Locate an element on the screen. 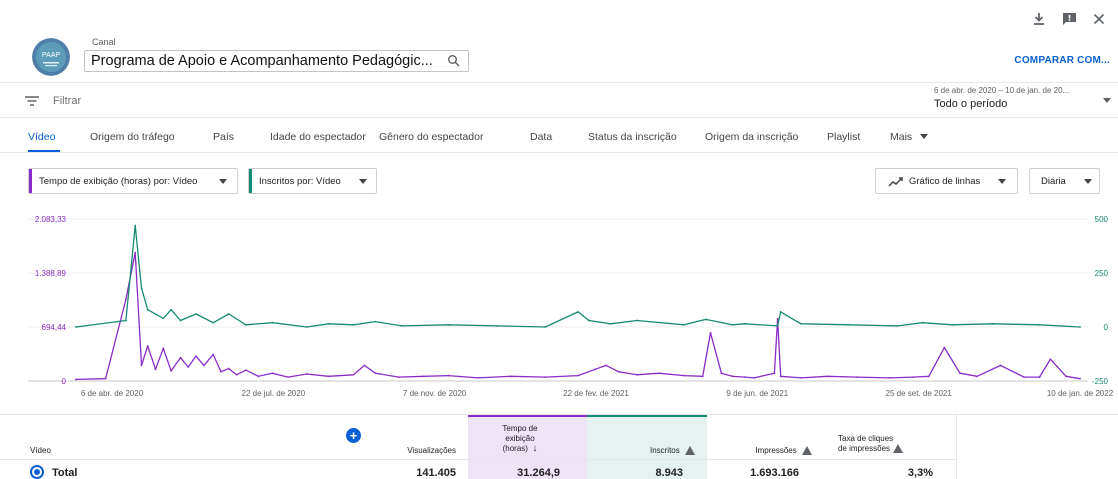 The width and height of the screenshot is (1118, 479). download-icon is located at coordinates (1039, 19).